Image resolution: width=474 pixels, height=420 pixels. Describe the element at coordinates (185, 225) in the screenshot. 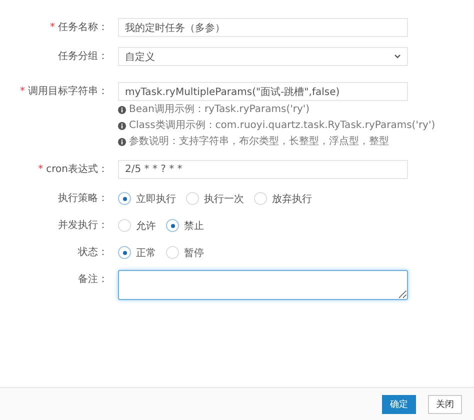

I see `radio-option: 禁止` at that location.